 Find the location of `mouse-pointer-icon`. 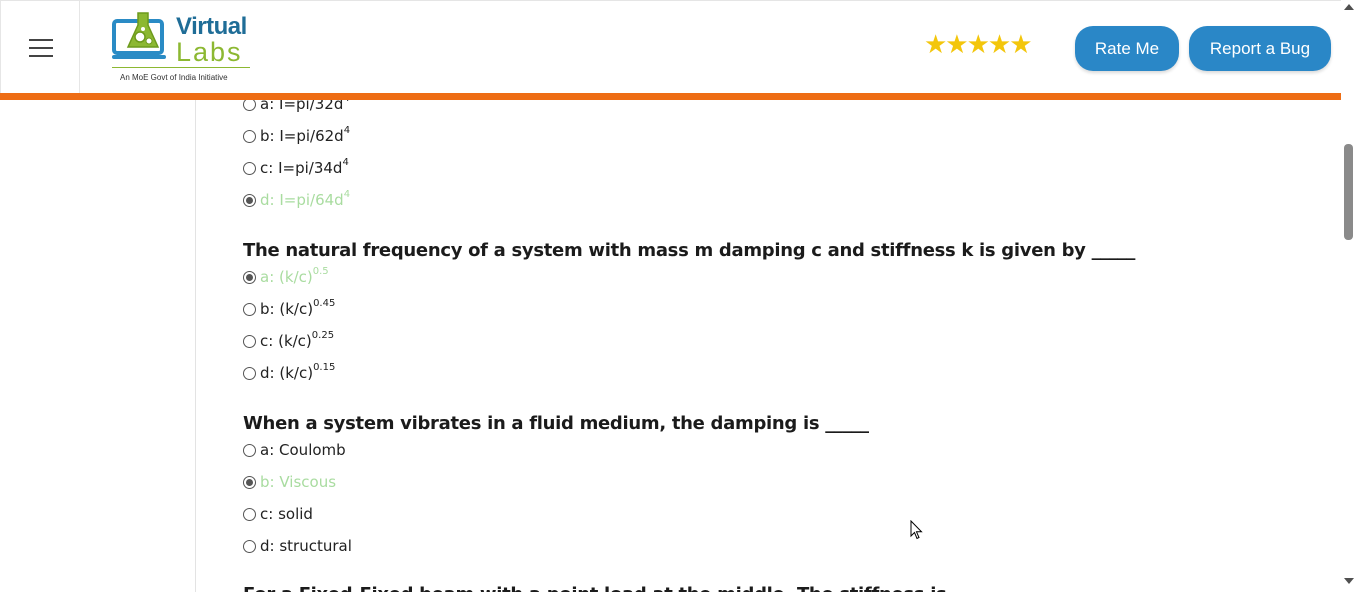

mouse-pointer-icon is located at coordinates (916, 530).